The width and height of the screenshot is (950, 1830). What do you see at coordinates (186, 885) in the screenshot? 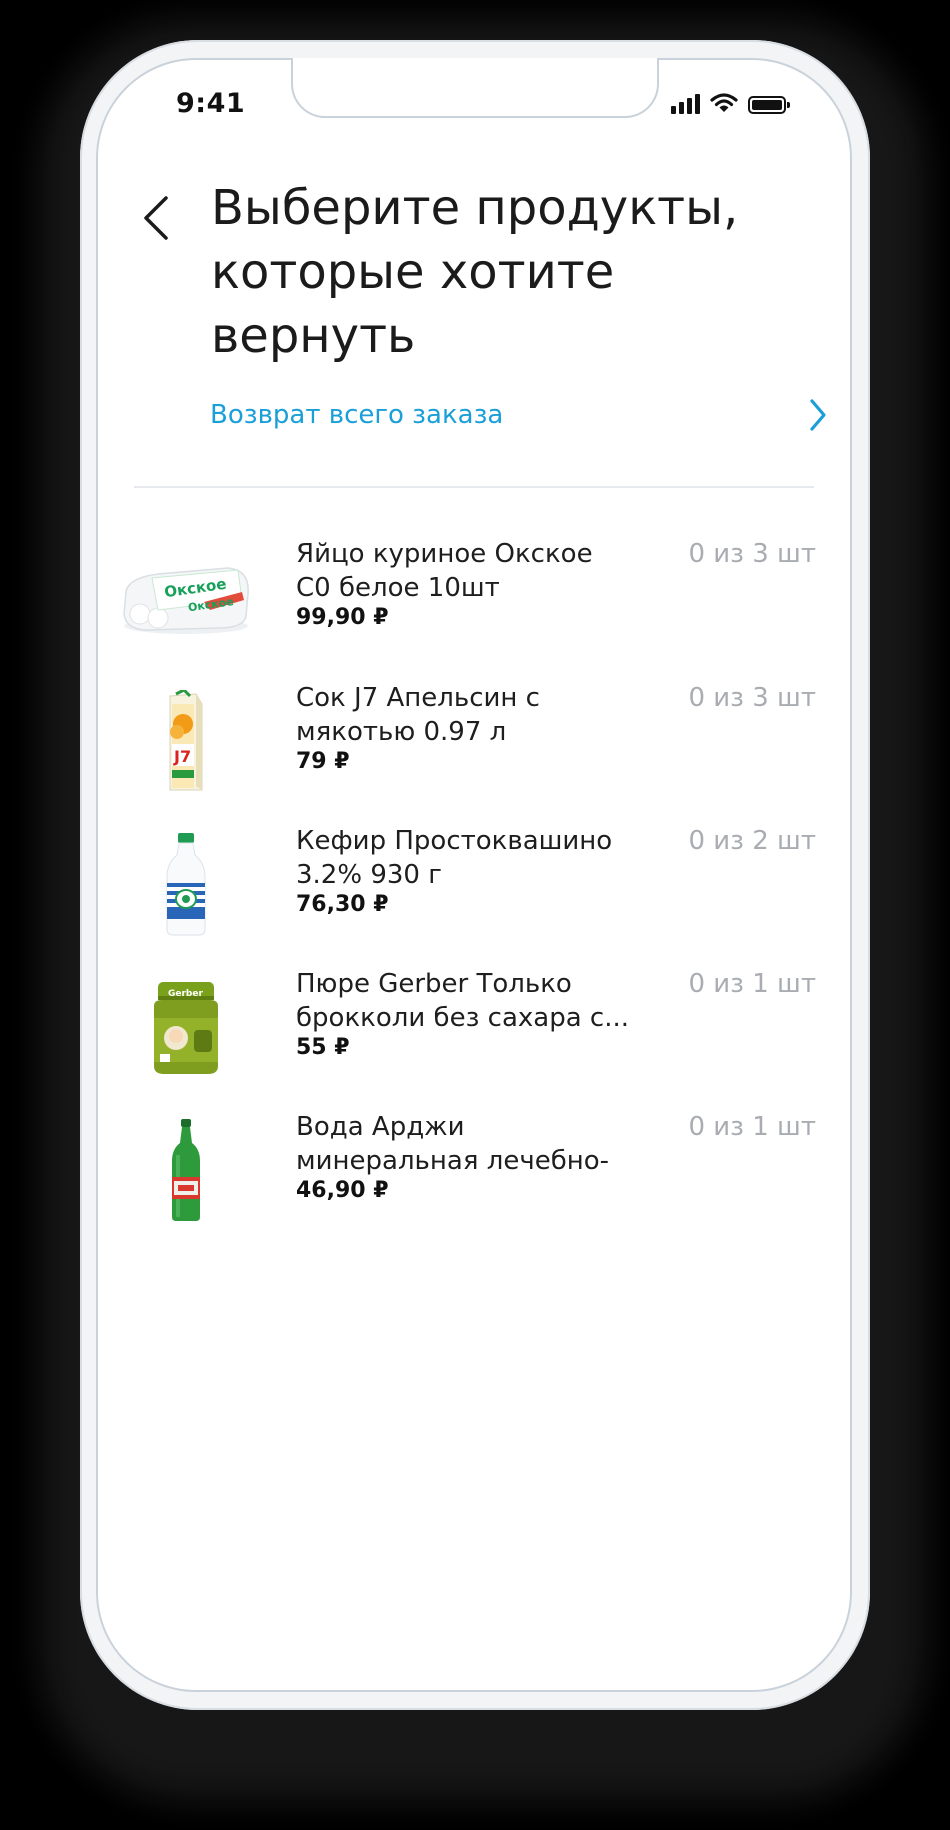
I see `product-image-kefir` at bounding box center [186, 885].